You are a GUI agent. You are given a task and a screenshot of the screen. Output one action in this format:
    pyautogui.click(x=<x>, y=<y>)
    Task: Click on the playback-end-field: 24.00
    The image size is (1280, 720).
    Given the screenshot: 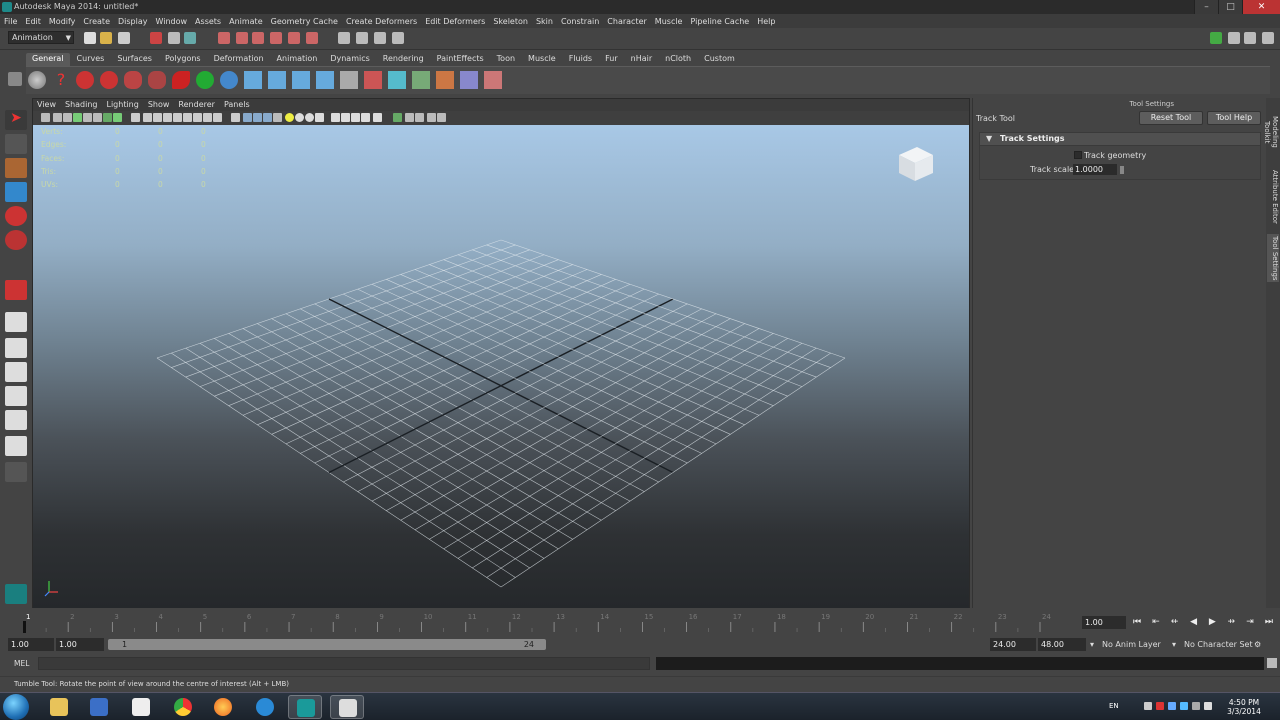 What is the action you would take?
    pyautogui.click(x=1013, y=644)
    